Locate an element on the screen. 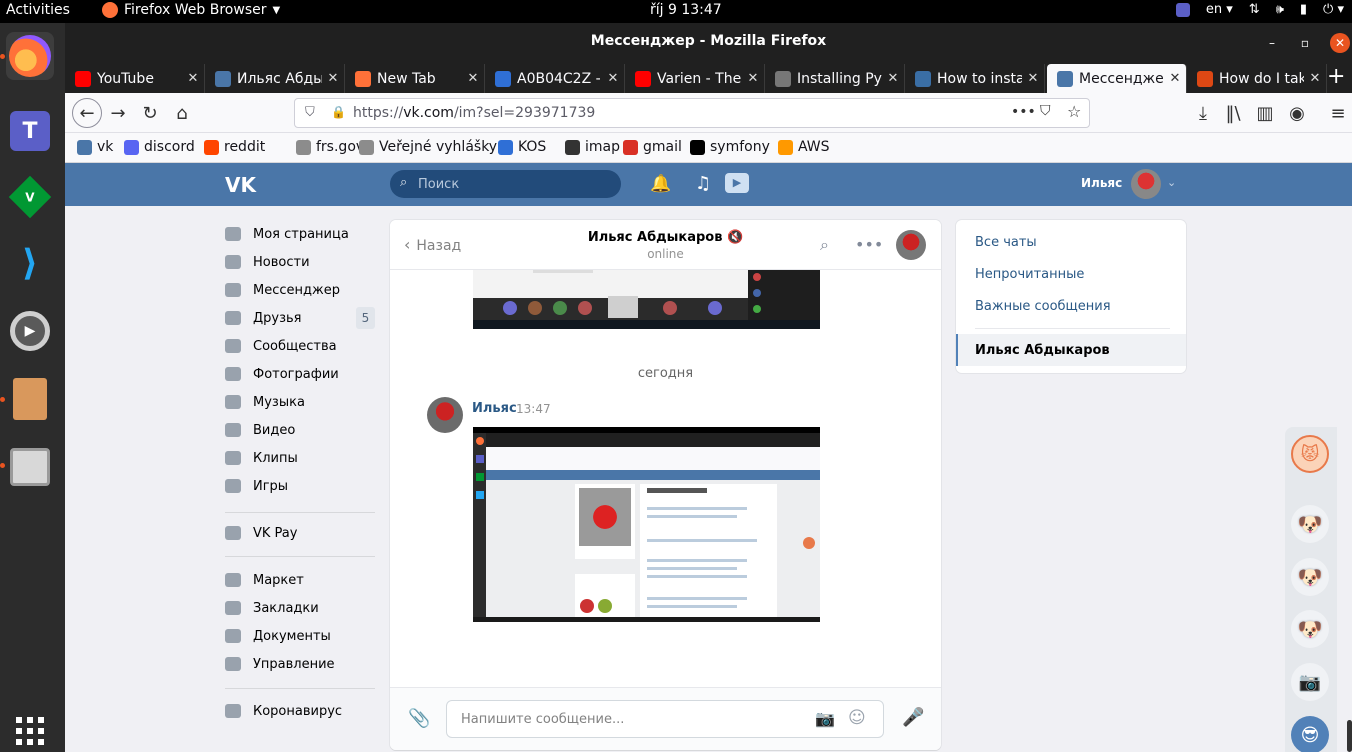 The image size is (1352, 752). forward-button: → is located at coordinates (118, 113).